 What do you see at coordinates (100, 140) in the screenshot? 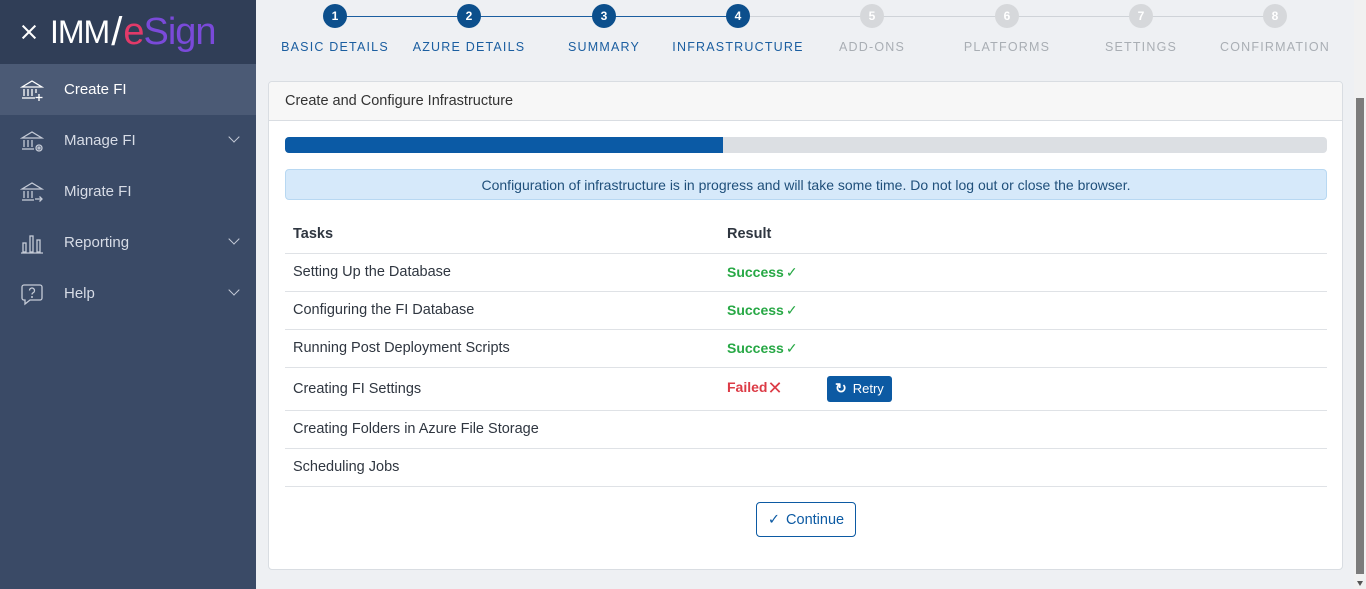
I see `sidebar-item-label: Manage FI` at bounding box center [100, 140].